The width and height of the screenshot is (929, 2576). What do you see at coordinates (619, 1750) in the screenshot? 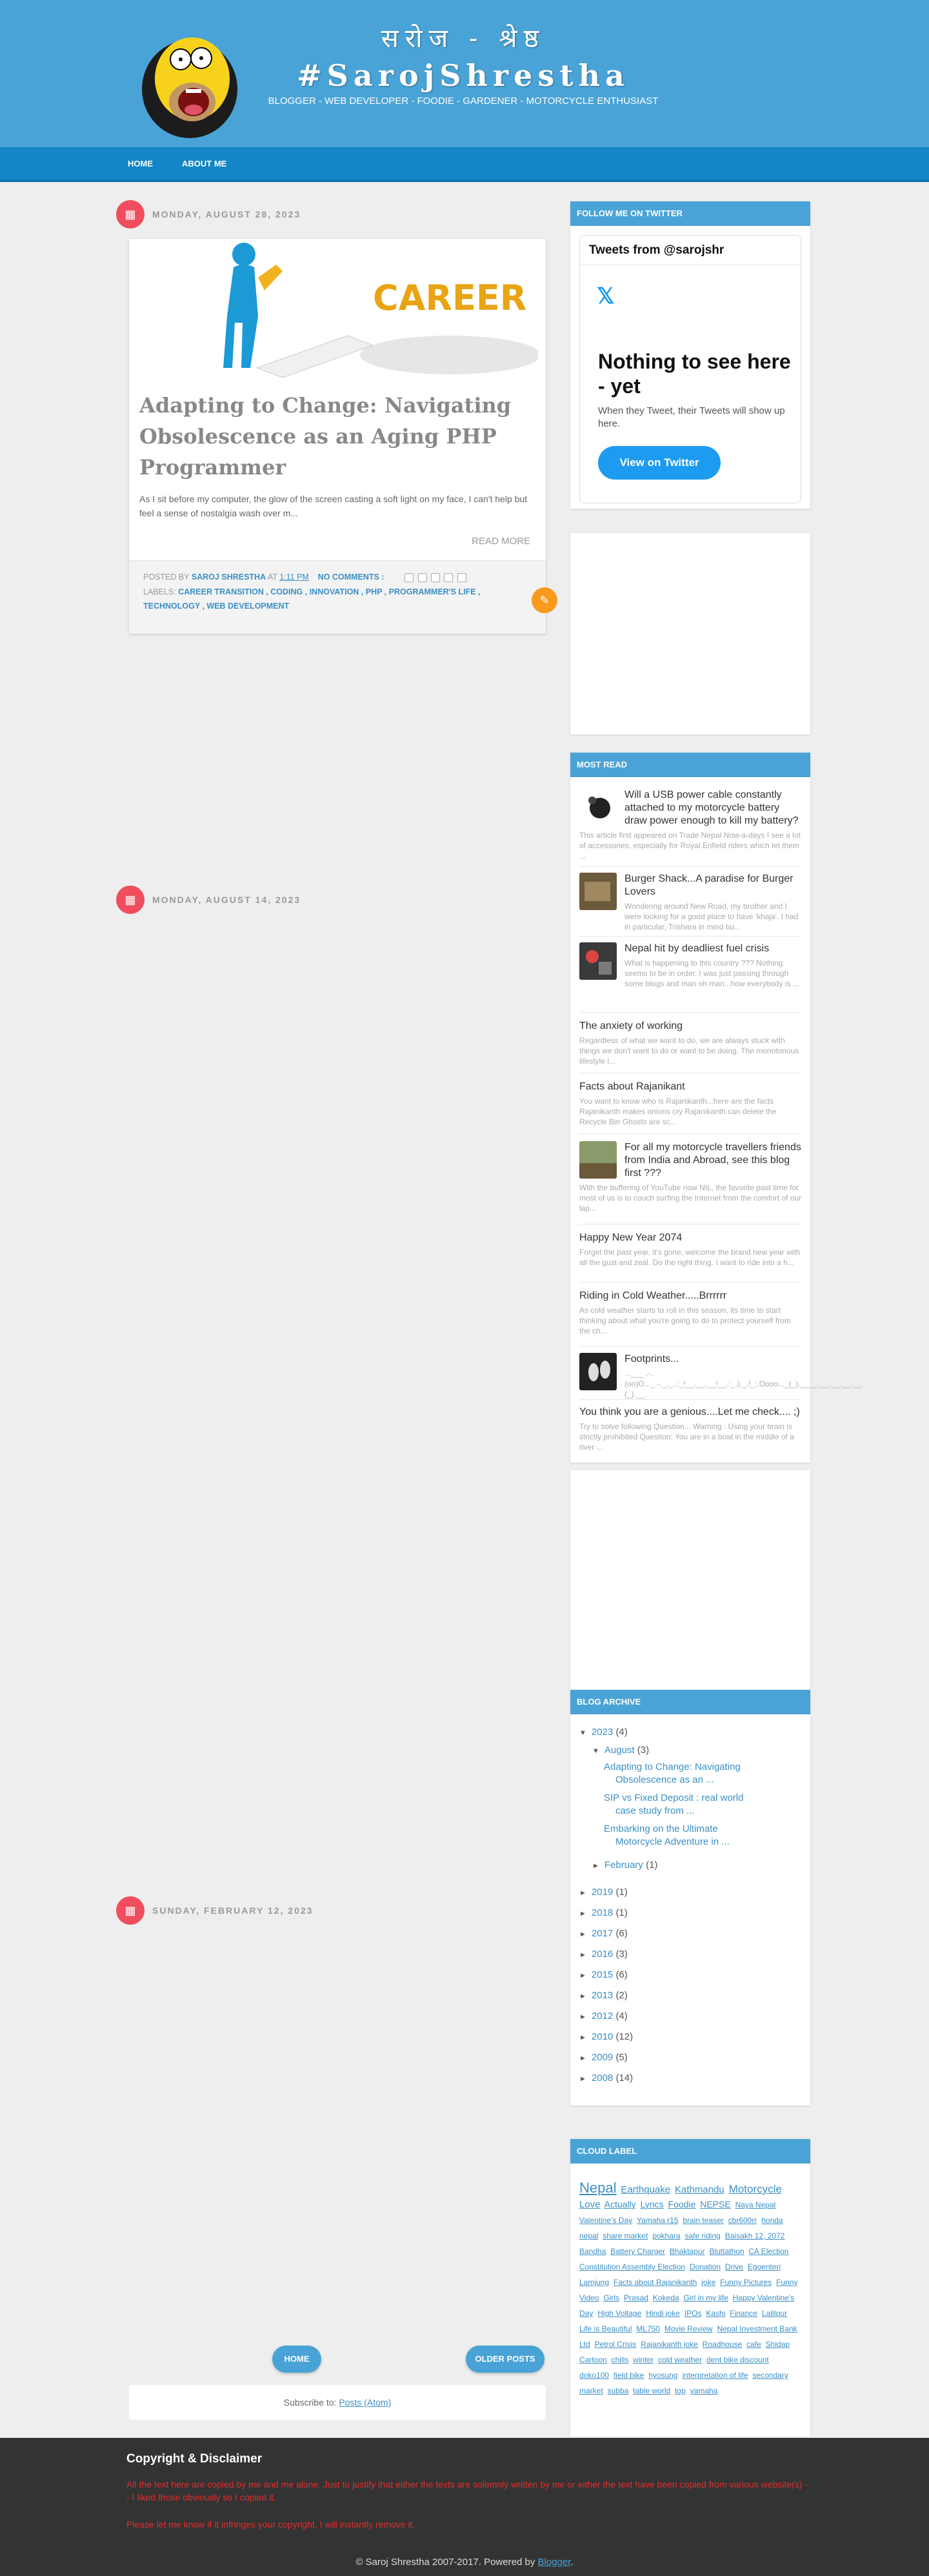
I see `archive-month-link: August` at bounding box center [619, 1750].